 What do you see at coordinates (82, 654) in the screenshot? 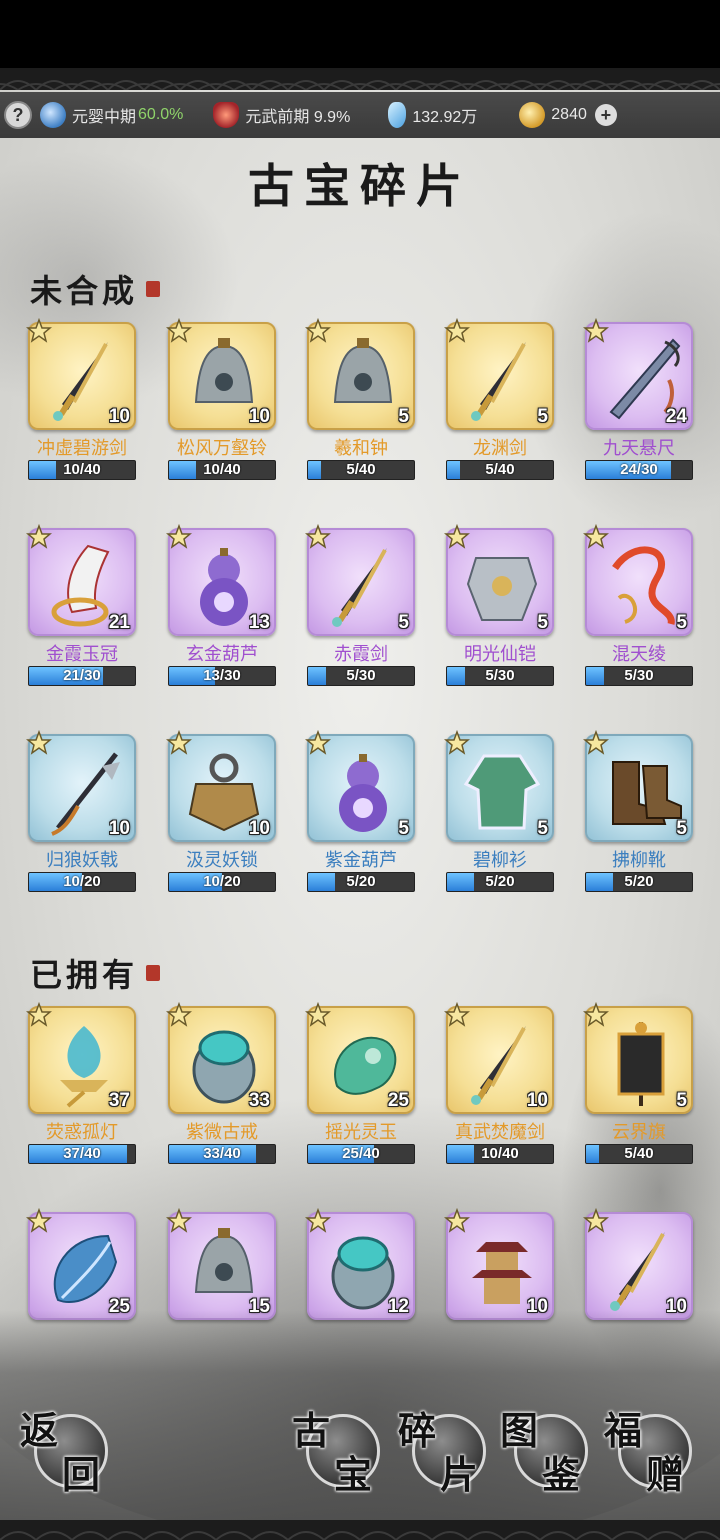
I see `fragment-name: 金霞玉冠` at bounding box center [82, 654].